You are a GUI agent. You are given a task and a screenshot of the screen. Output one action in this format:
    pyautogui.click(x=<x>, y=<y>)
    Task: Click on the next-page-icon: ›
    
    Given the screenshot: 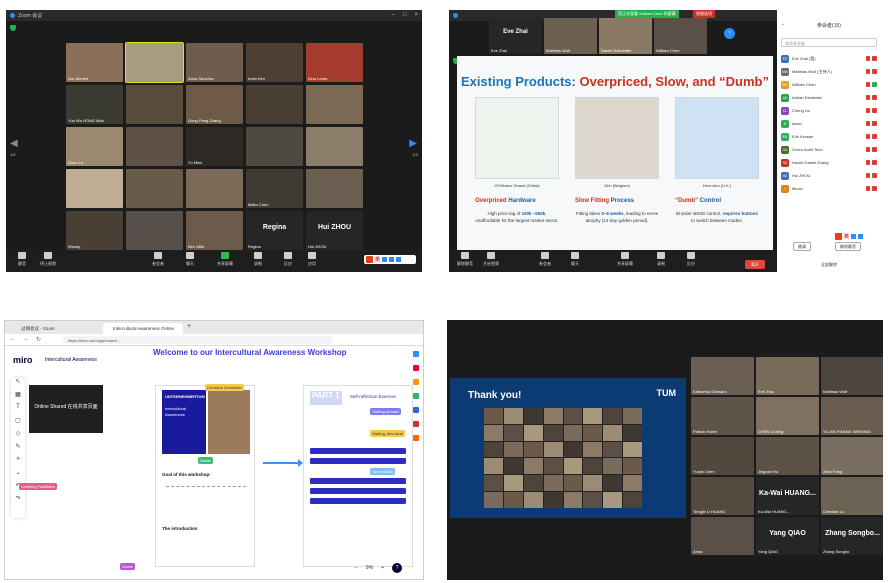 What is the action you would take?
    pyautogui.click(x=729, y=33)
    